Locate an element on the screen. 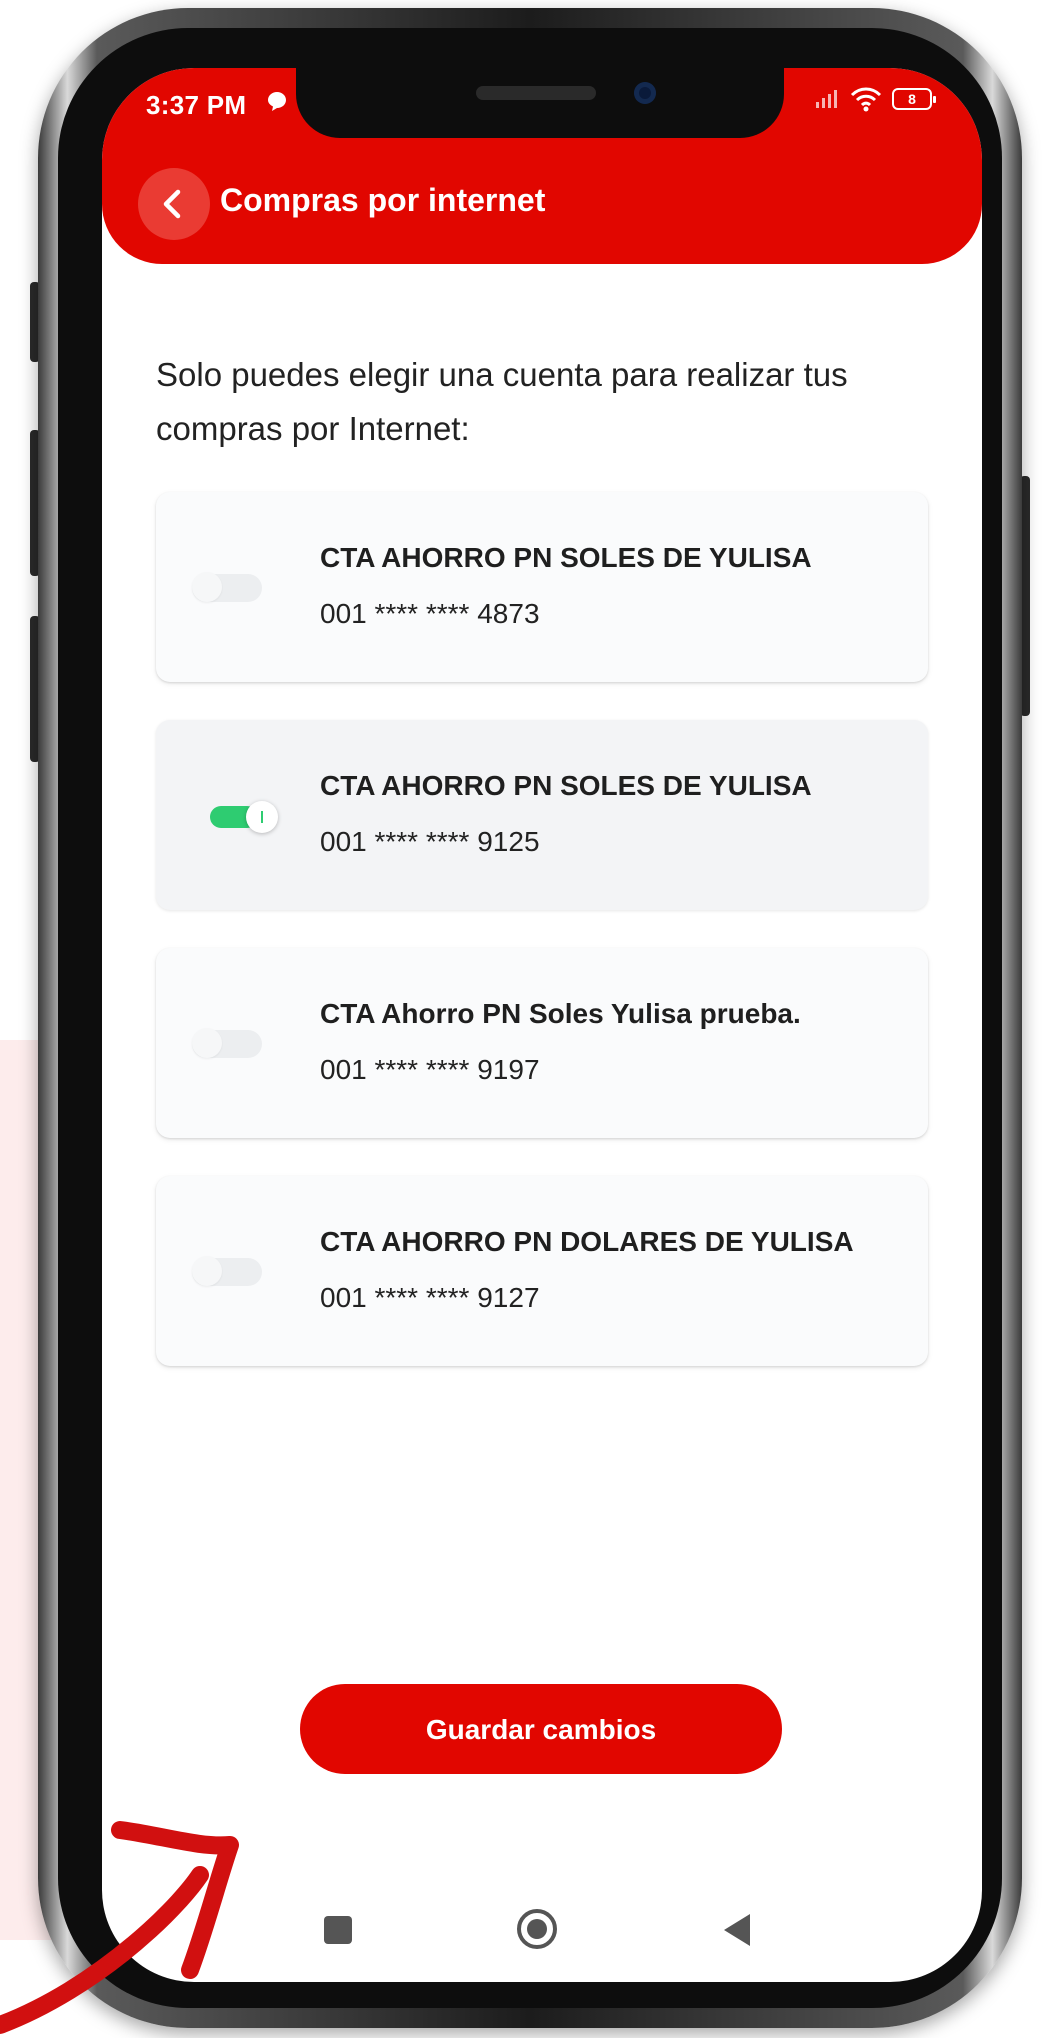 Image resolution: width=1046 pixels, height=2038 pixels. battery-level: 8 is located at coordinates (912, 99).